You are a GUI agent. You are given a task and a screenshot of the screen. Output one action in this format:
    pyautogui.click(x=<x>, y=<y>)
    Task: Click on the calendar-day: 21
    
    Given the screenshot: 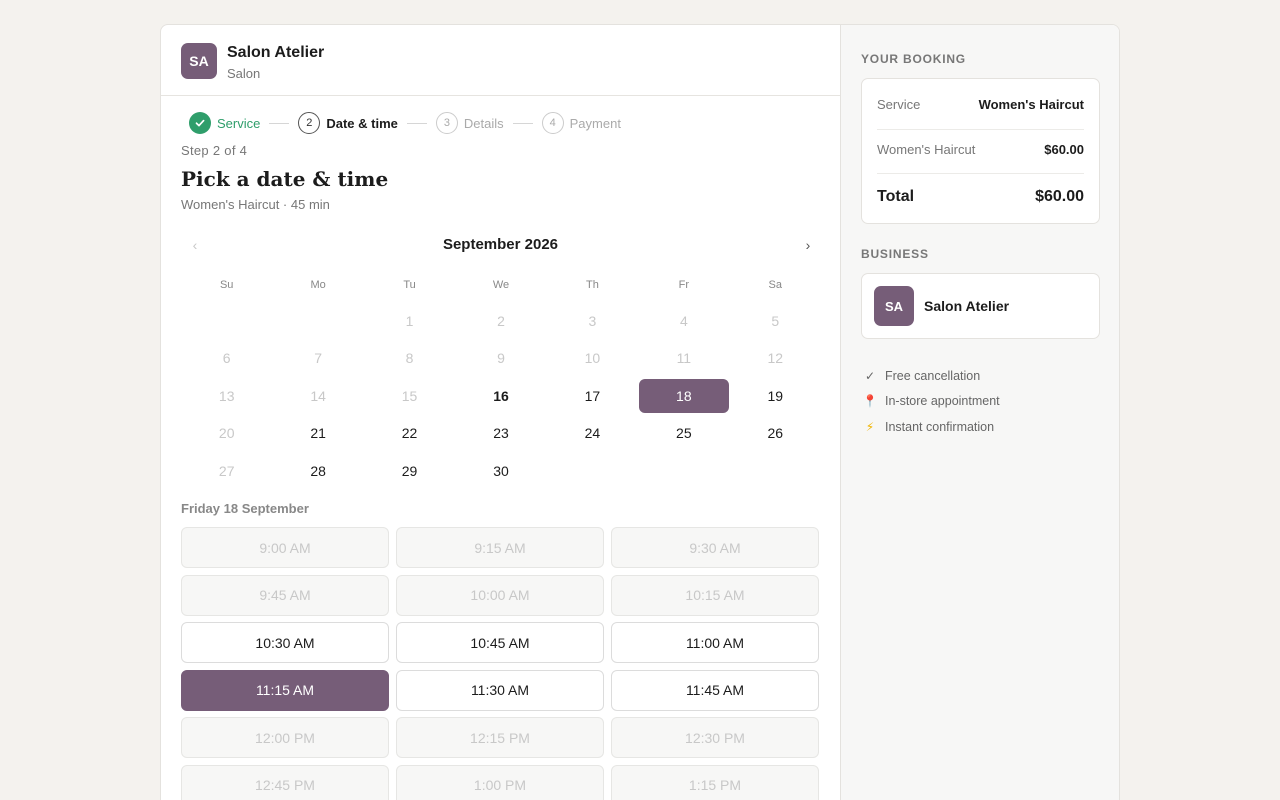 What is the action you would take?
    pyautogui.click(x=317, y=434)
    